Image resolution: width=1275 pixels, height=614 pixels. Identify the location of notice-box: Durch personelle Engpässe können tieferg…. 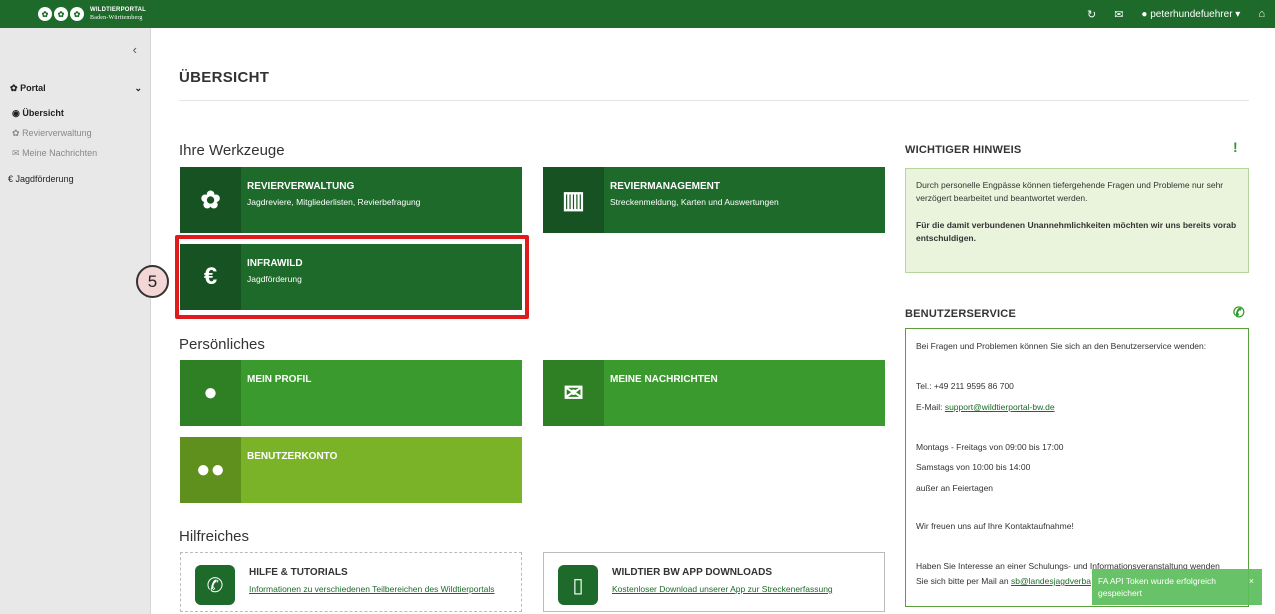
(1077, 220).